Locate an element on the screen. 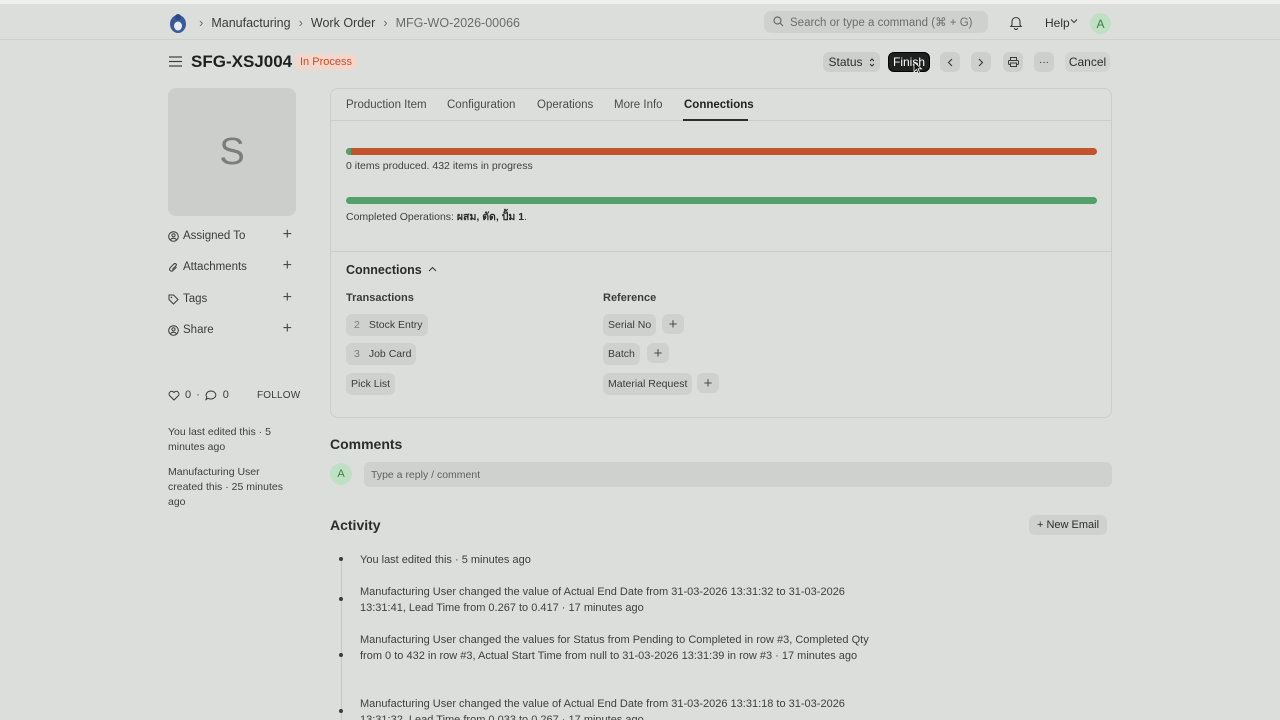 The height and width of the screenshot is (720, 1280). chevron-left-icon is located at coordinates (950, 62).